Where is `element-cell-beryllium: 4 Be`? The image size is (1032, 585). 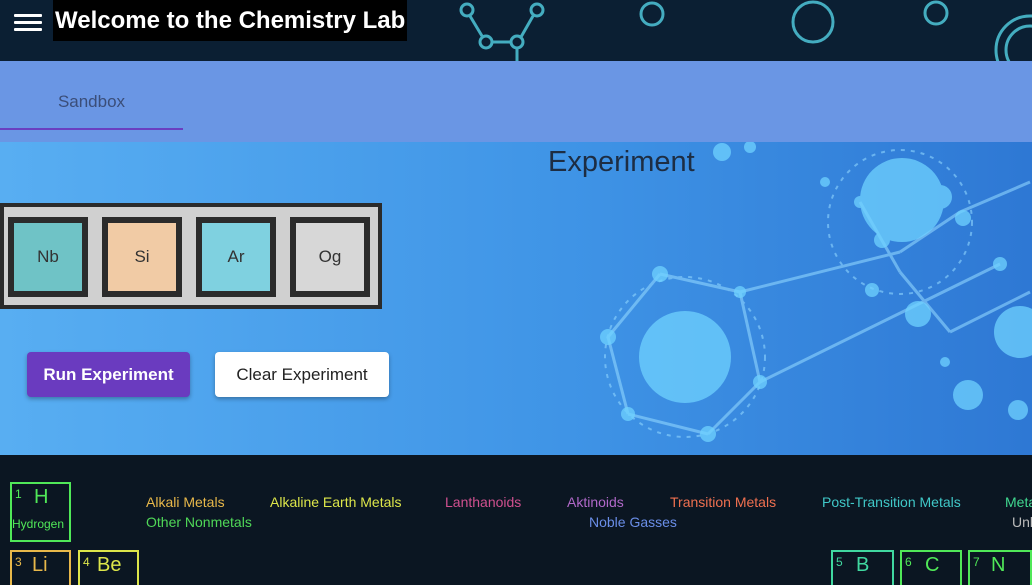 element-cell-beryllium: 4 Be is located at coordinates (108, 567).